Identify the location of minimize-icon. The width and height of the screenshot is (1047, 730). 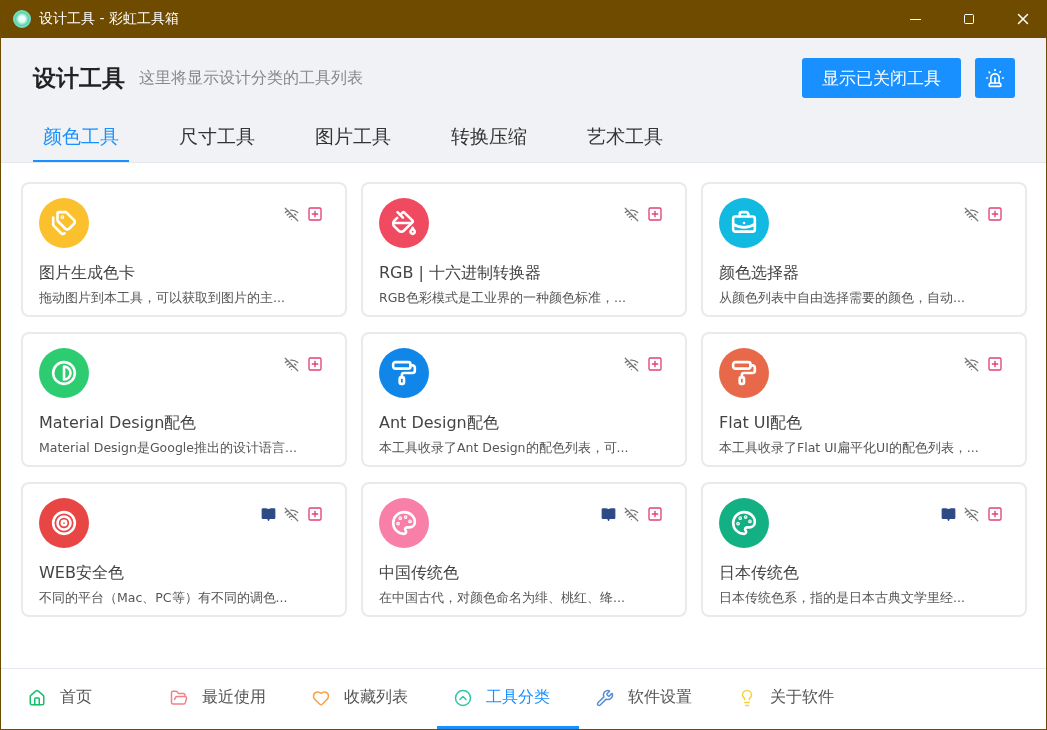
(915, 19).